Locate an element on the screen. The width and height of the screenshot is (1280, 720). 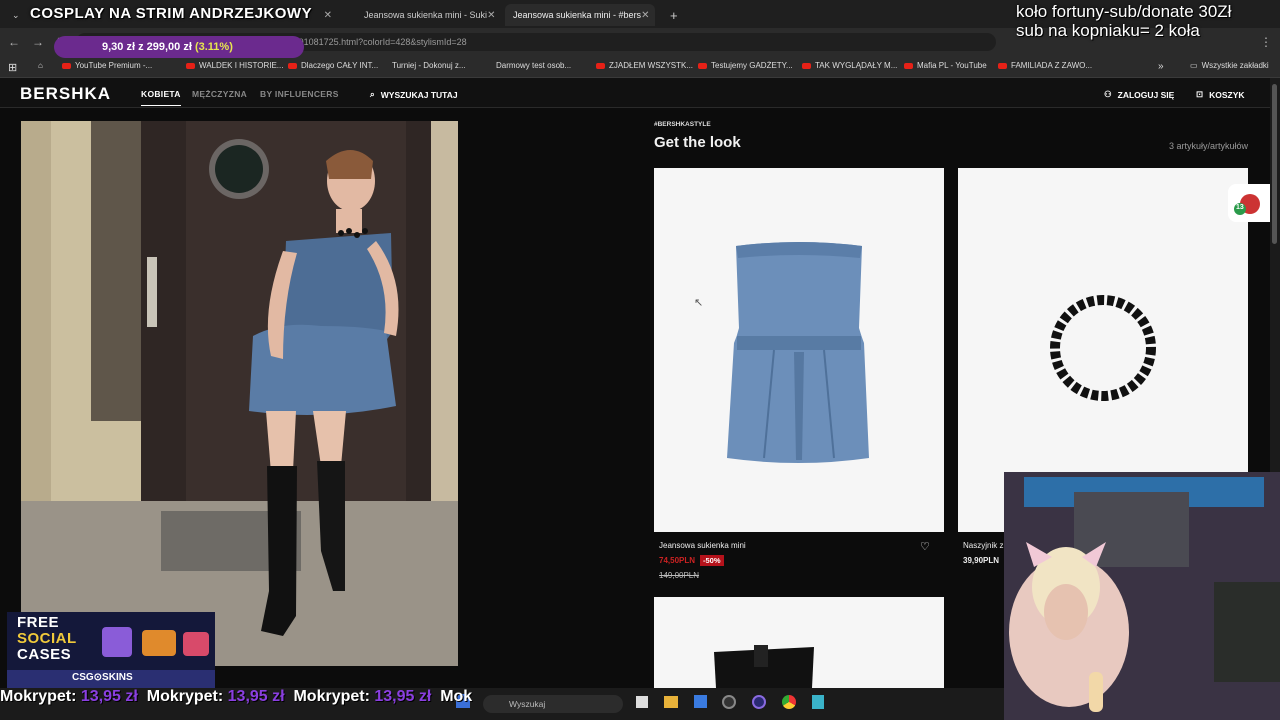
chat-widget: 13 is located at coordinates (1249, 203).